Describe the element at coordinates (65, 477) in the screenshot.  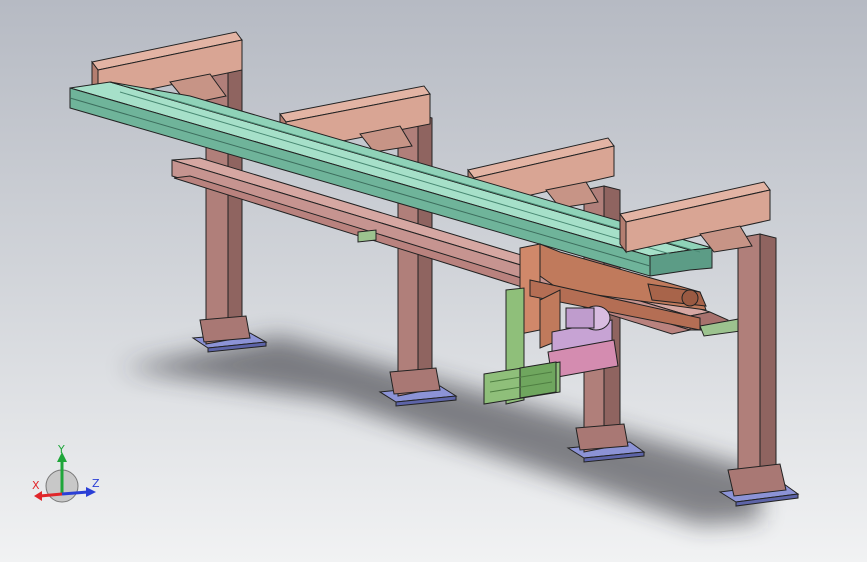
I see `triad-graphic` at that location.